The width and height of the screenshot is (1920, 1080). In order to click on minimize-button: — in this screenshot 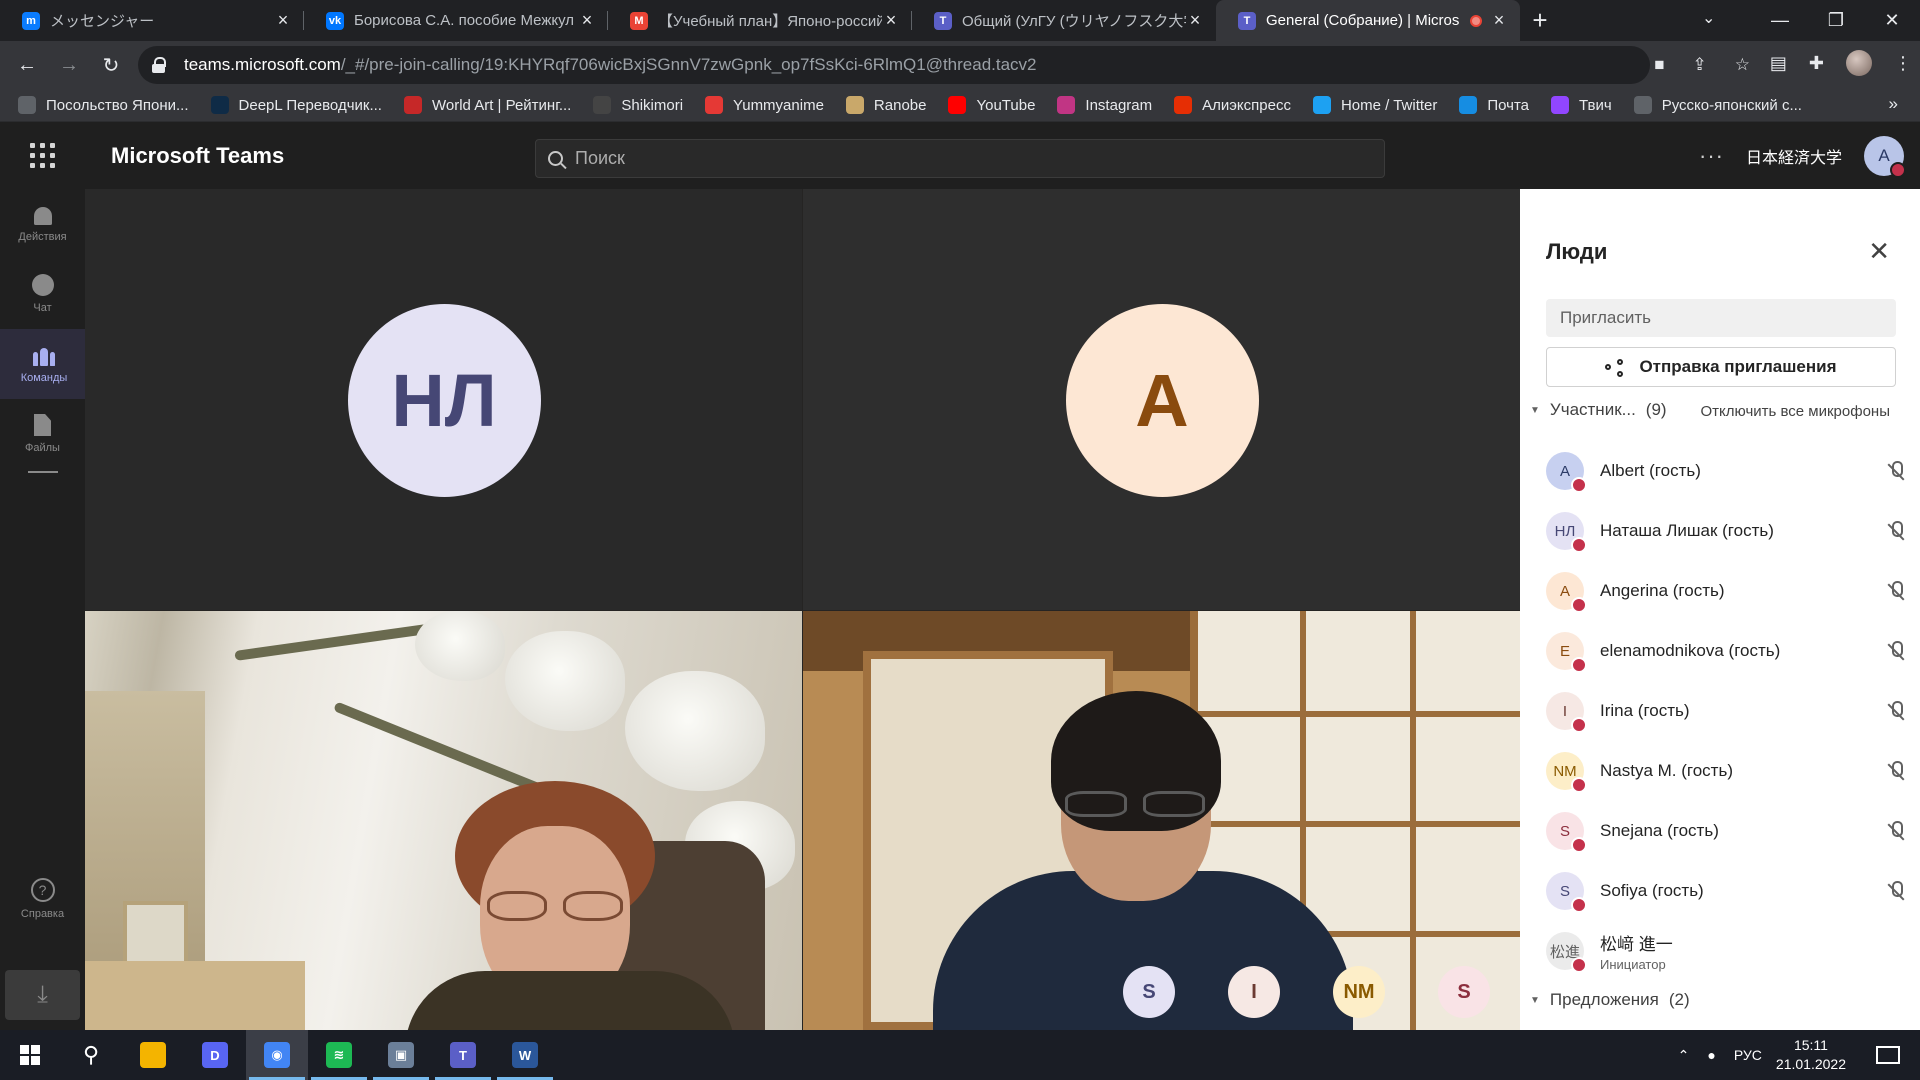, I will do `click(1780, 20)`.